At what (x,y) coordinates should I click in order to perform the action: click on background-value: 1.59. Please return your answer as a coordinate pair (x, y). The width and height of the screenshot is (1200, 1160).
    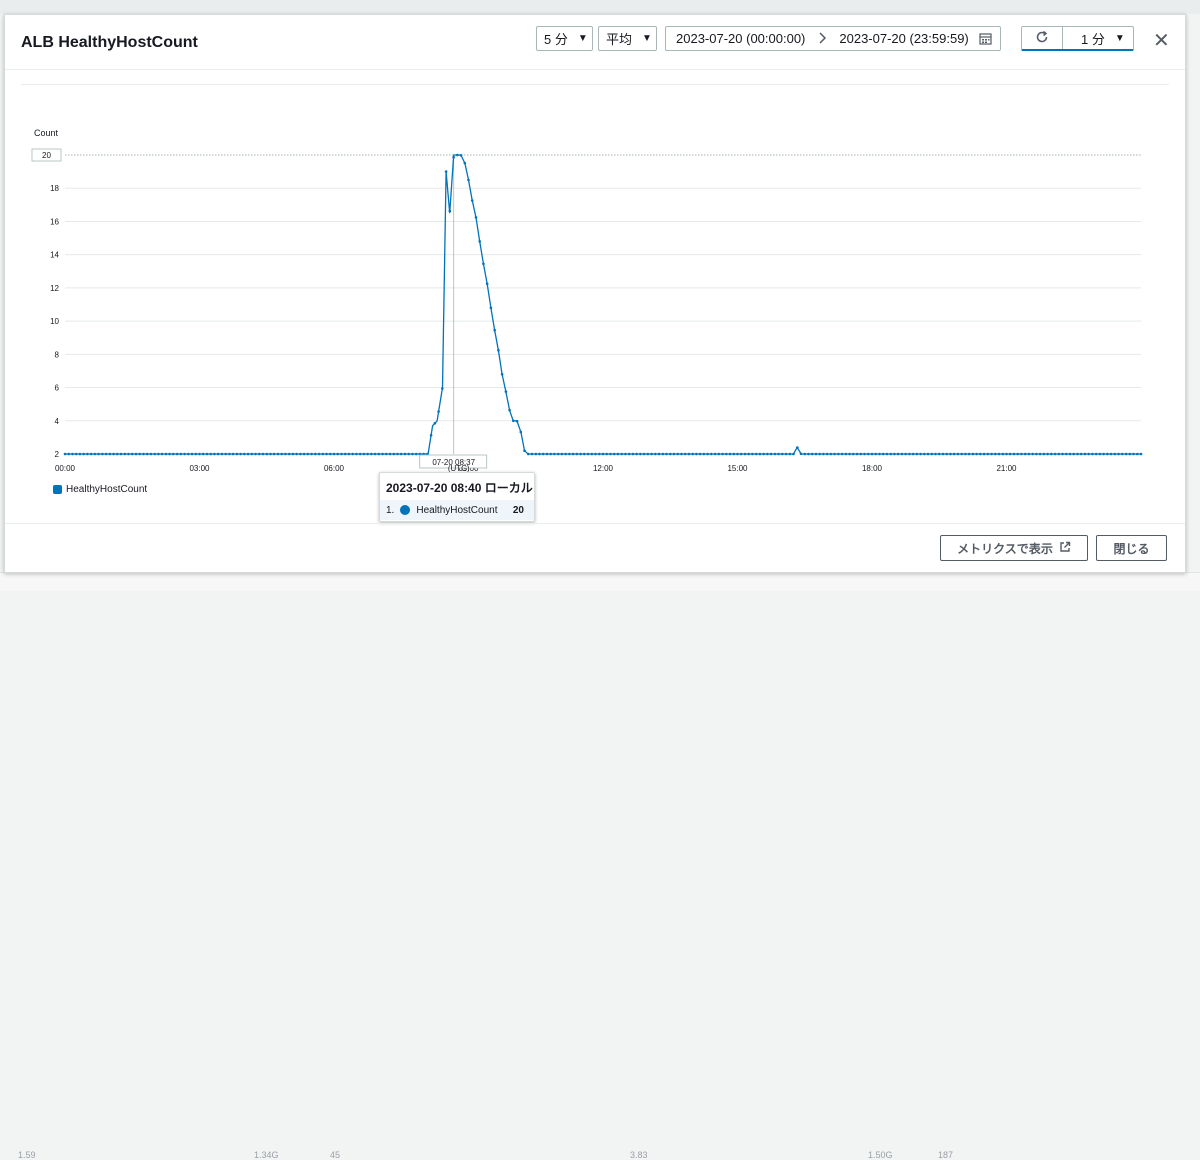
    Looking at the image, I should click on (27, 1155).